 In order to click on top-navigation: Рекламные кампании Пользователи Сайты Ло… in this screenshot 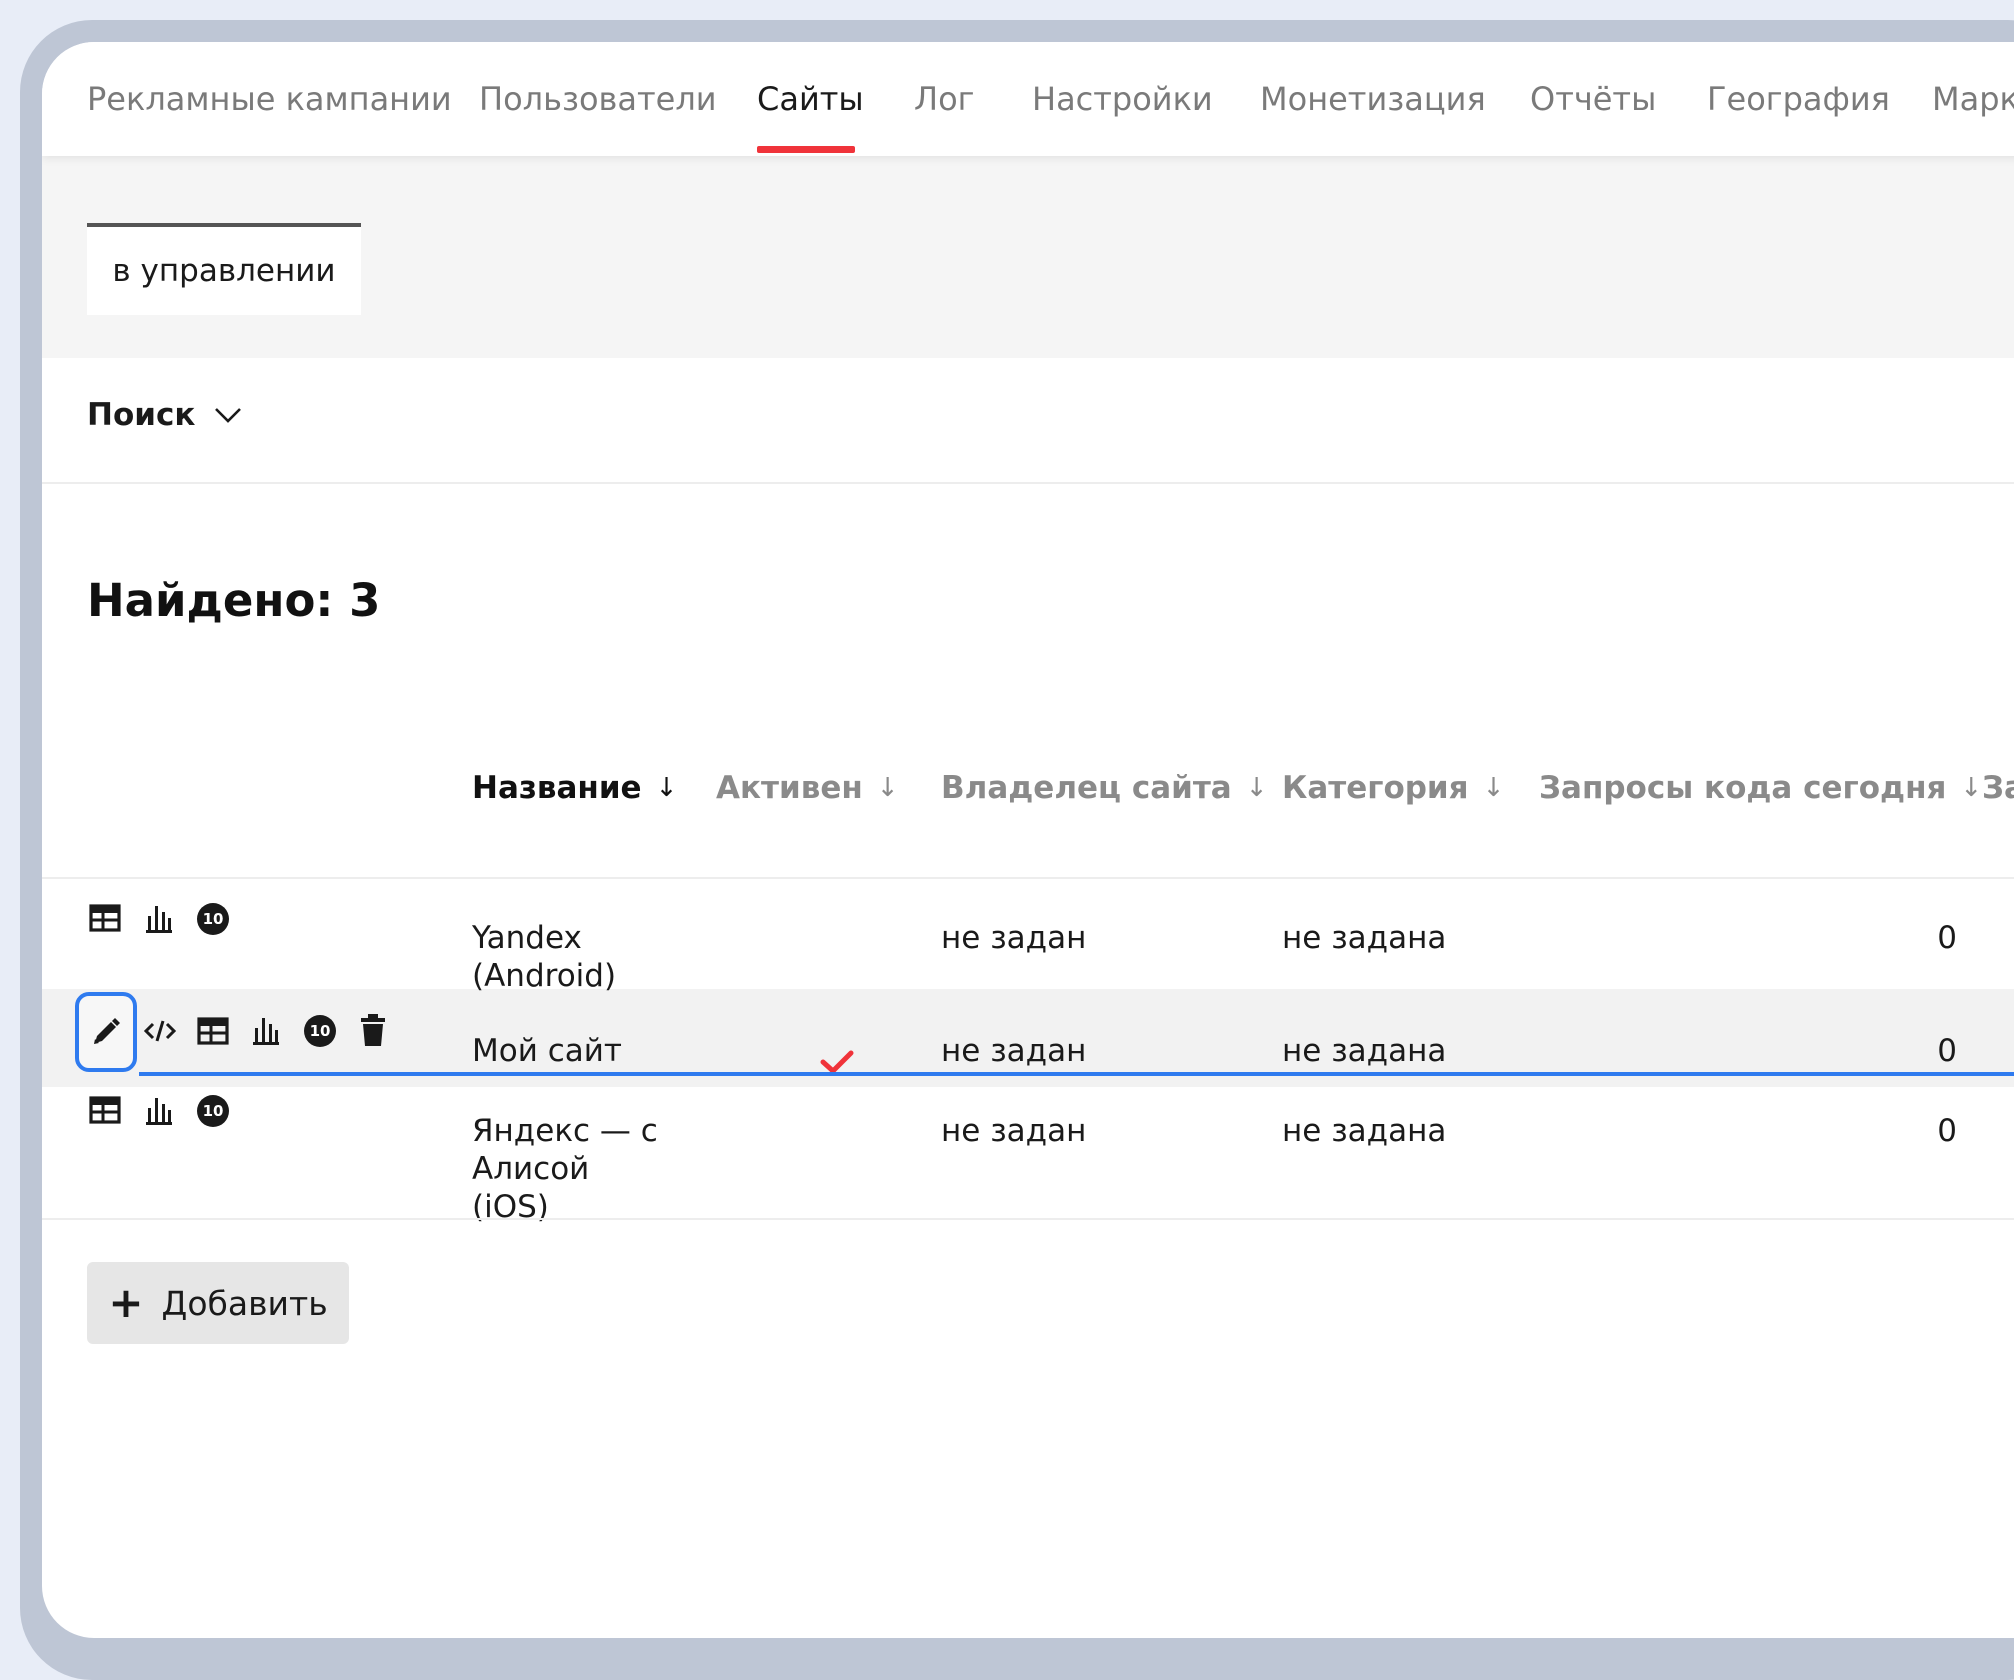, I will do `click(1028, 99)`.